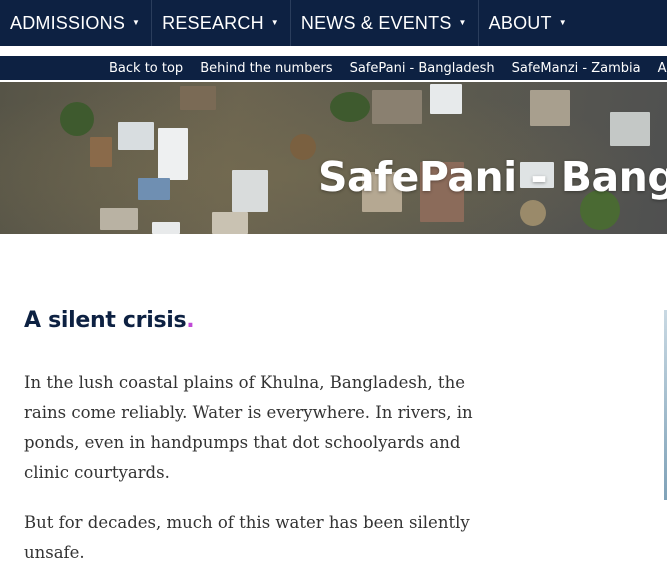 The height and width of the screenshot is (568, 667). Describe the element at coordinates (520, 22) in the screenshot. I see `nav-item-label: ABOUT` at that location.